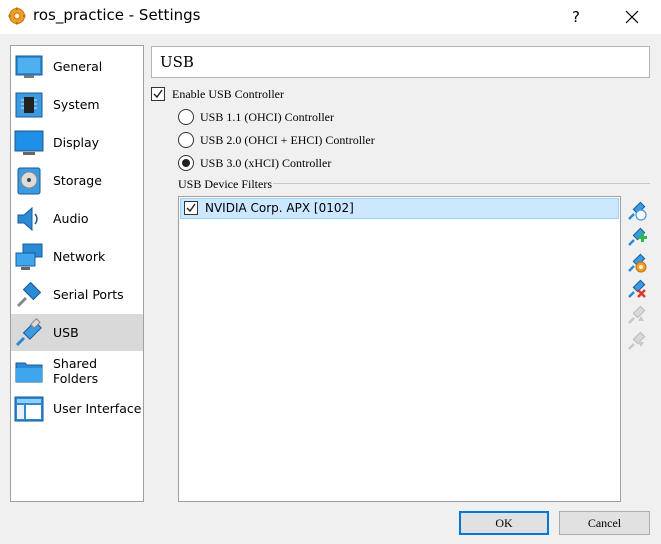  What do you see at coordinates (29, 104) in the screenshot?
I see `system-chip-icon` at bounding box center [29, 104].